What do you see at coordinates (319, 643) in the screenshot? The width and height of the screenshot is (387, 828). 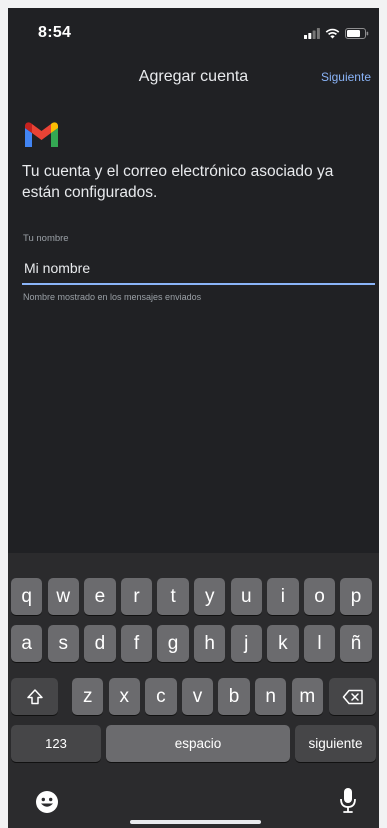 I see `key-l: l` at bounding box center [319, 643].